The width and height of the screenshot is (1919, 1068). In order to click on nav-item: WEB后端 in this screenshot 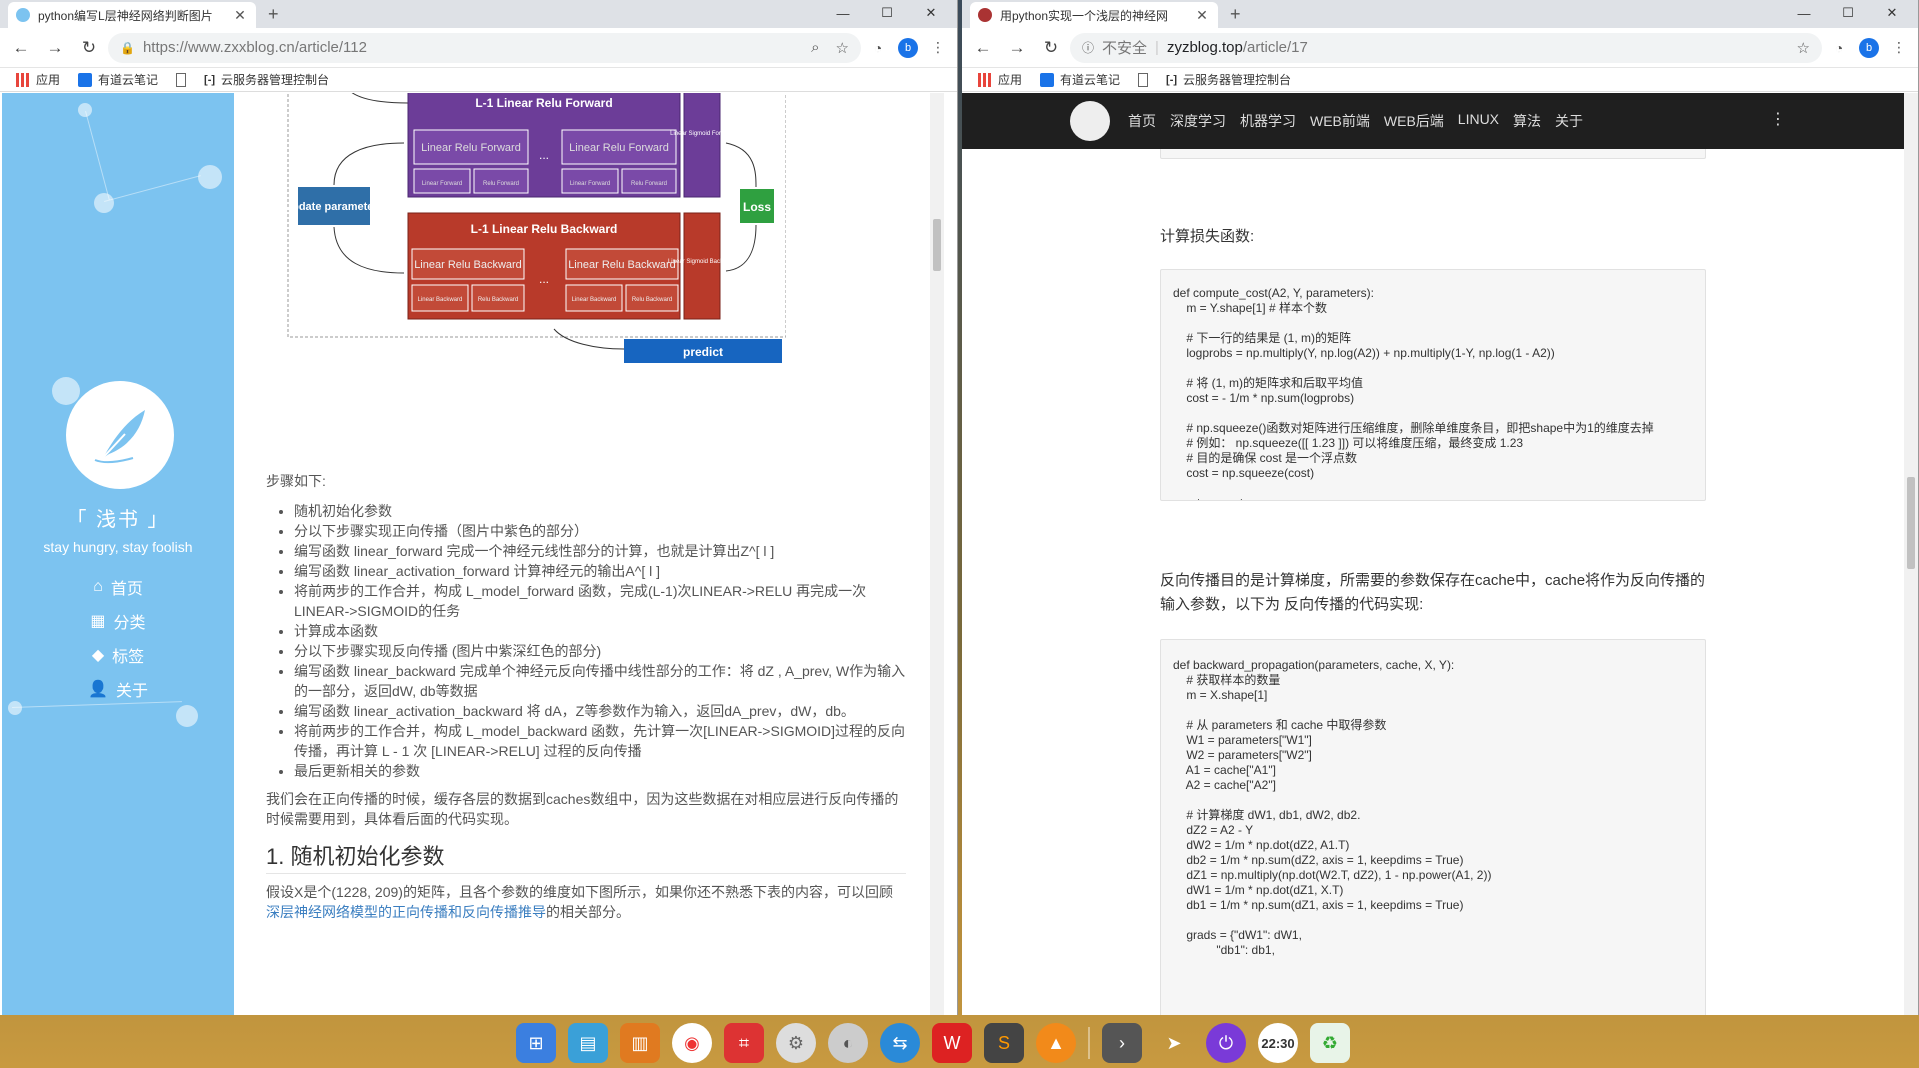, I will do `click(1414, 121)`.